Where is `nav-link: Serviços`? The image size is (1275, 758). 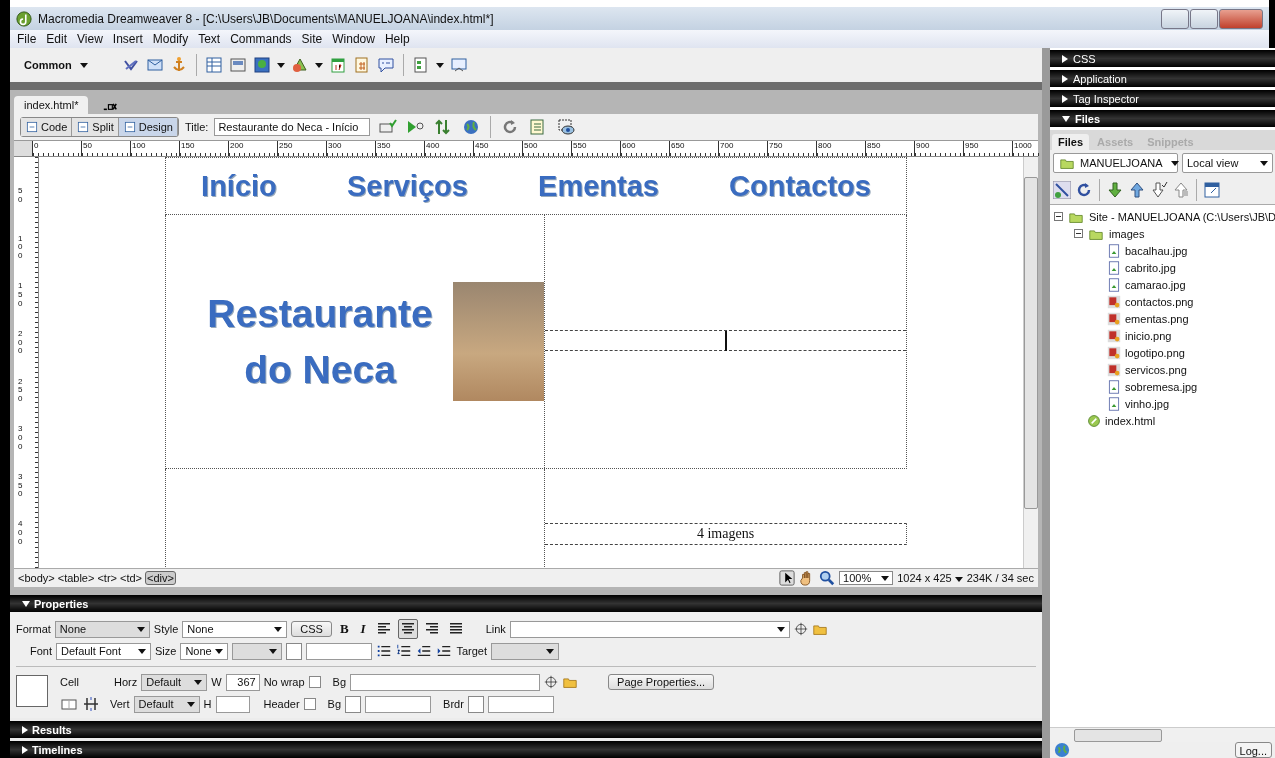 nav-link: Serviços is located at coordinates (407, 186).